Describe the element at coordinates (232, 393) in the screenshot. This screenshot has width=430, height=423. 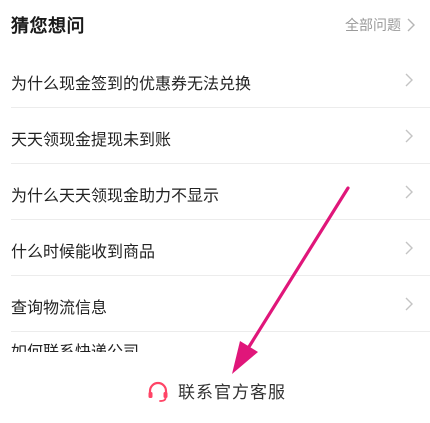
I see `contact-support-label: 联系官方客服` at that location.